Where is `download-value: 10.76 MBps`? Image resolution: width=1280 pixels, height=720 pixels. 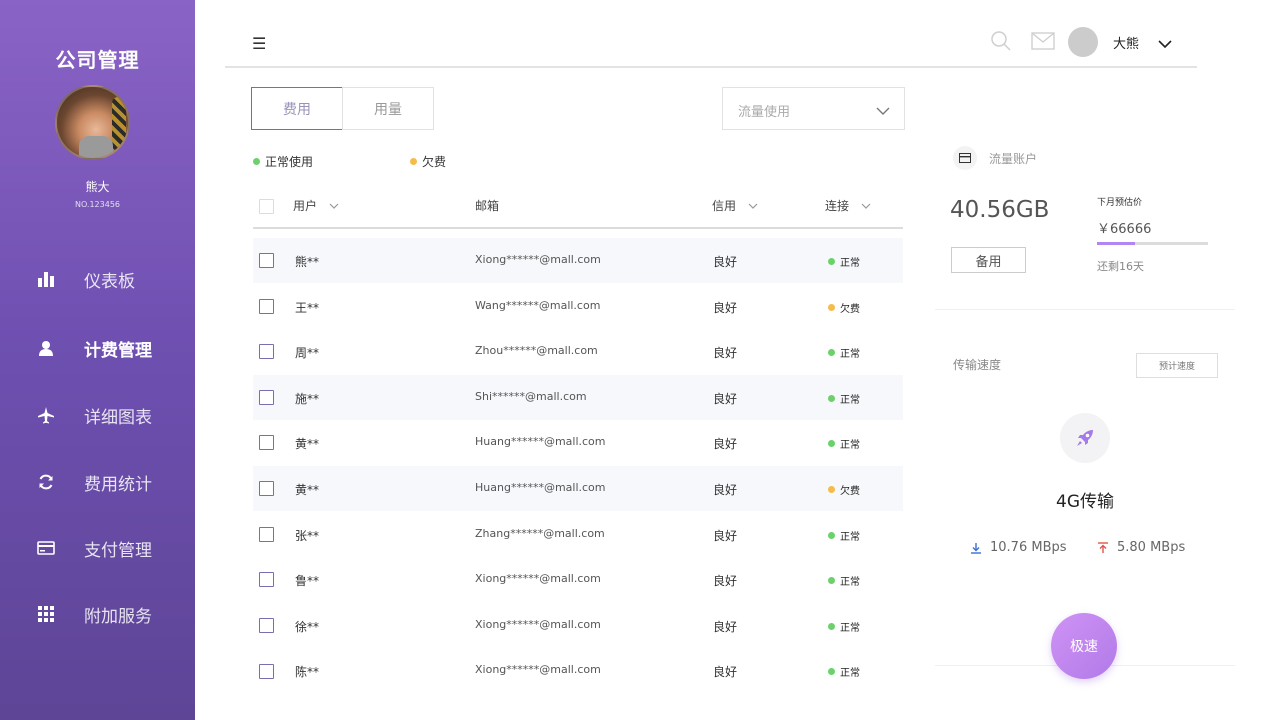
download-value: 10.76 MBps is located at coordinates (1028, 547).